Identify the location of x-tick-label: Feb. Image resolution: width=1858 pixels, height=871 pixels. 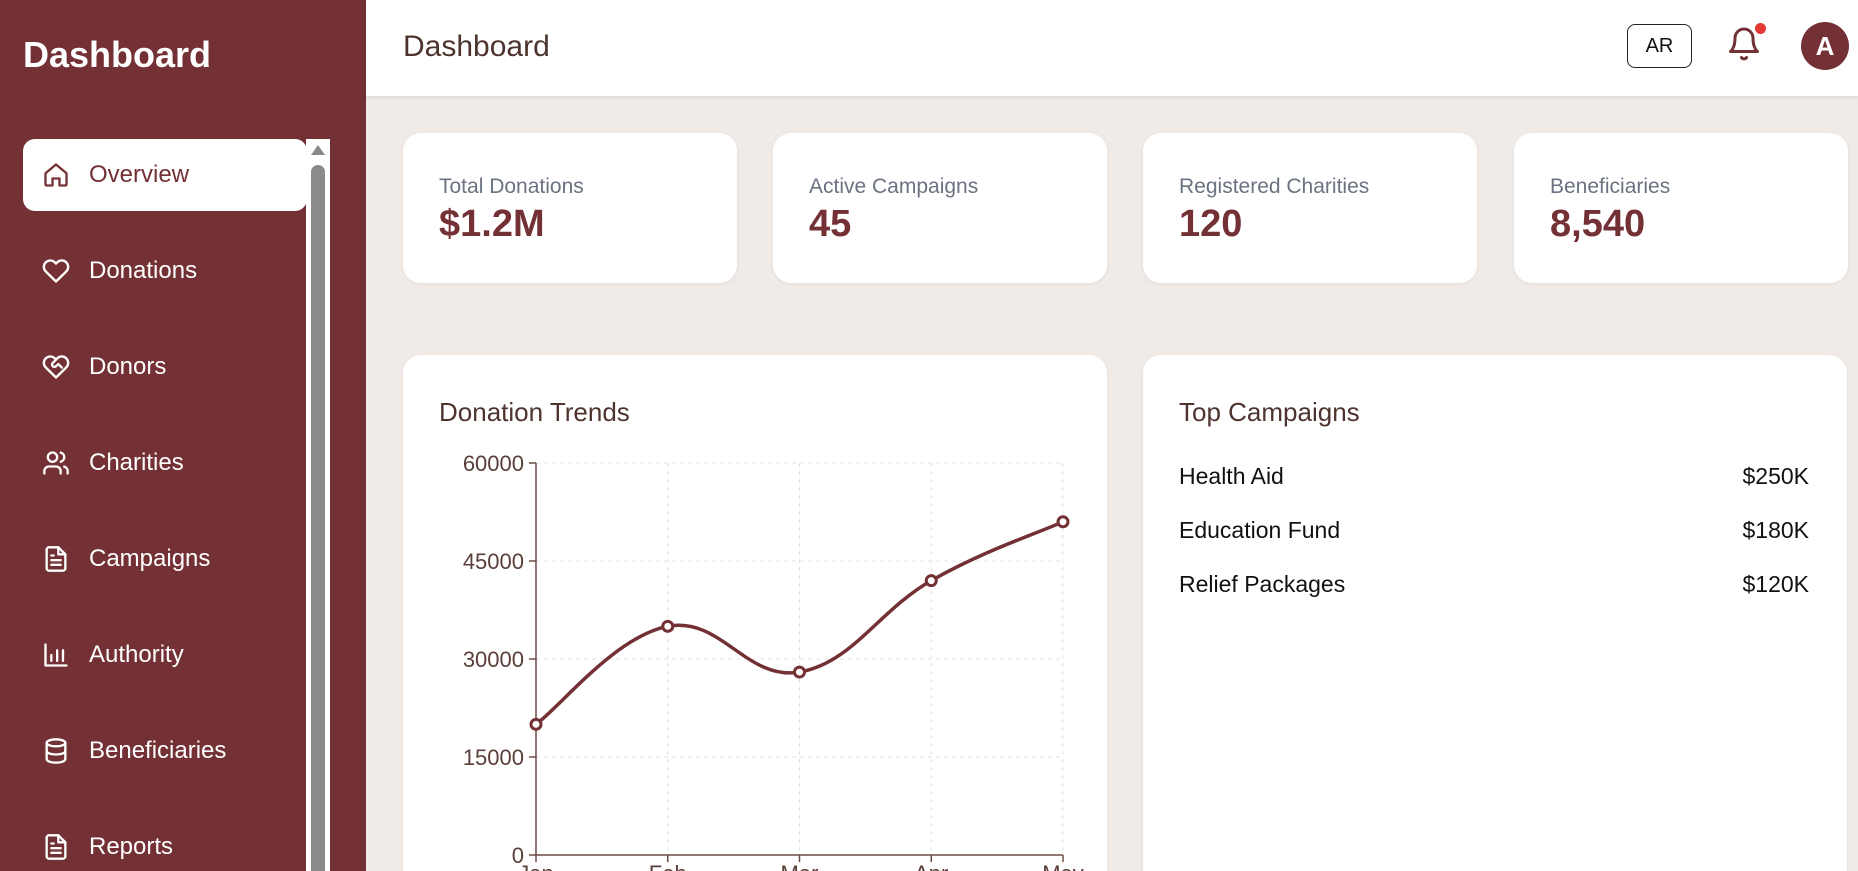
(668, 866).